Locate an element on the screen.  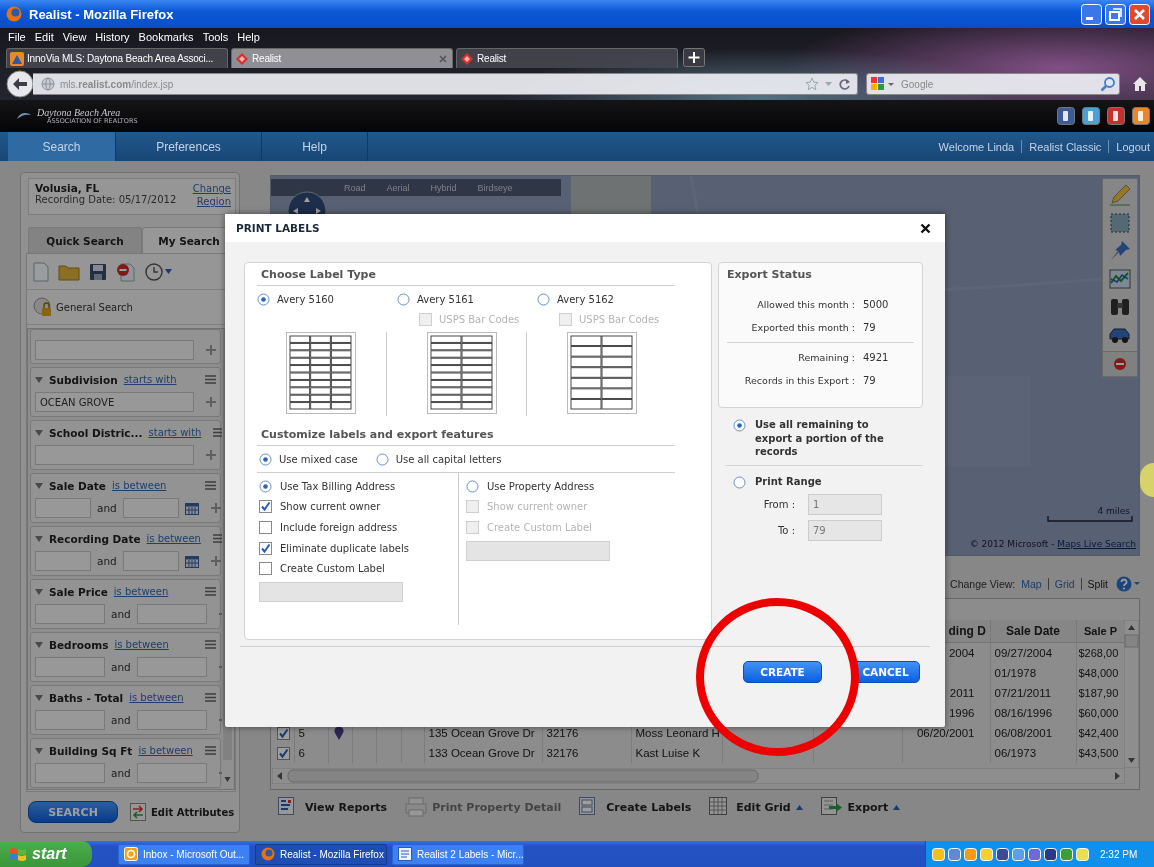
menu-item: Help is located at coordinates (248, 37).